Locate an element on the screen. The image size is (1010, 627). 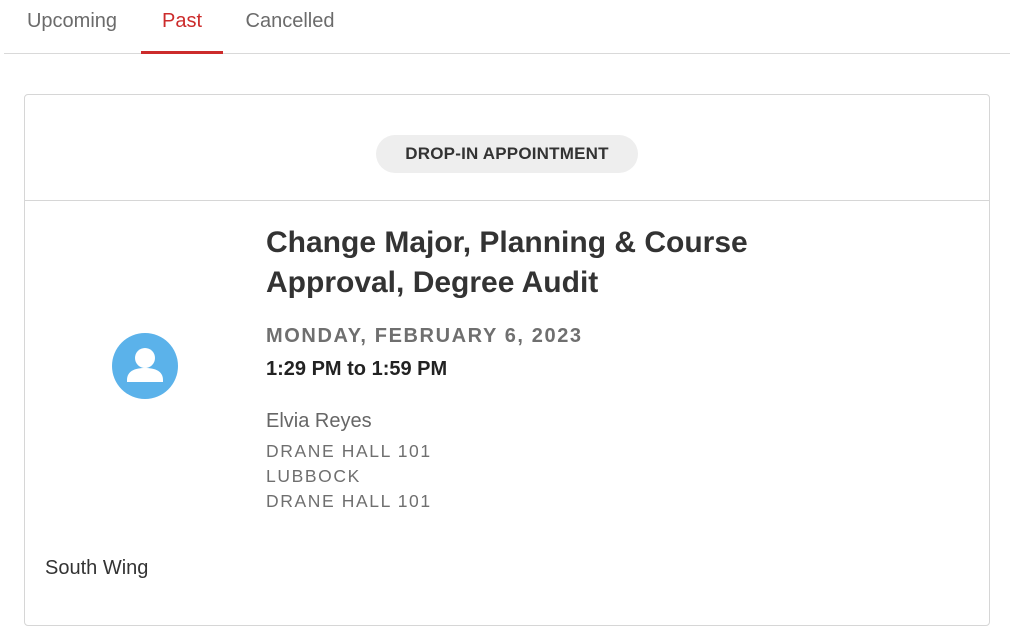
appointment-tabs: Upcoming Past Cancelled is located at coordinates (507, 27).